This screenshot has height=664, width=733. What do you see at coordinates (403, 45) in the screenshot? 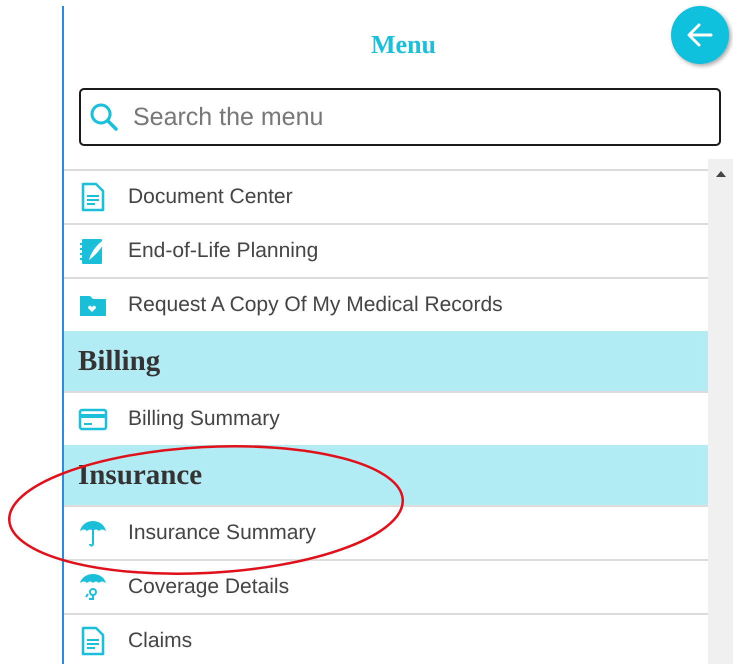
I see `menu-title: Menu` at bounding box center [403, 45].